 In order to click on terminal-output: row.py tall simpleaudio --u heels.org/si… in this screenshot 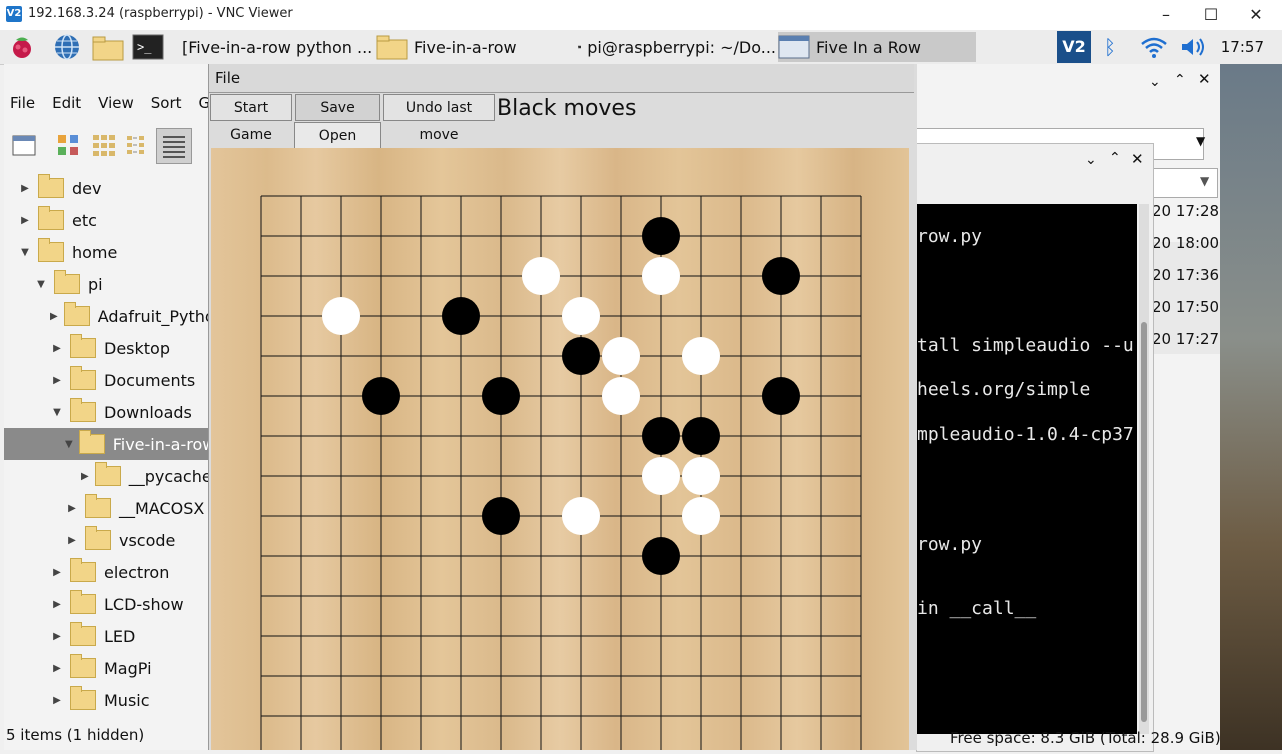, I will do `click(1027, 469)`.